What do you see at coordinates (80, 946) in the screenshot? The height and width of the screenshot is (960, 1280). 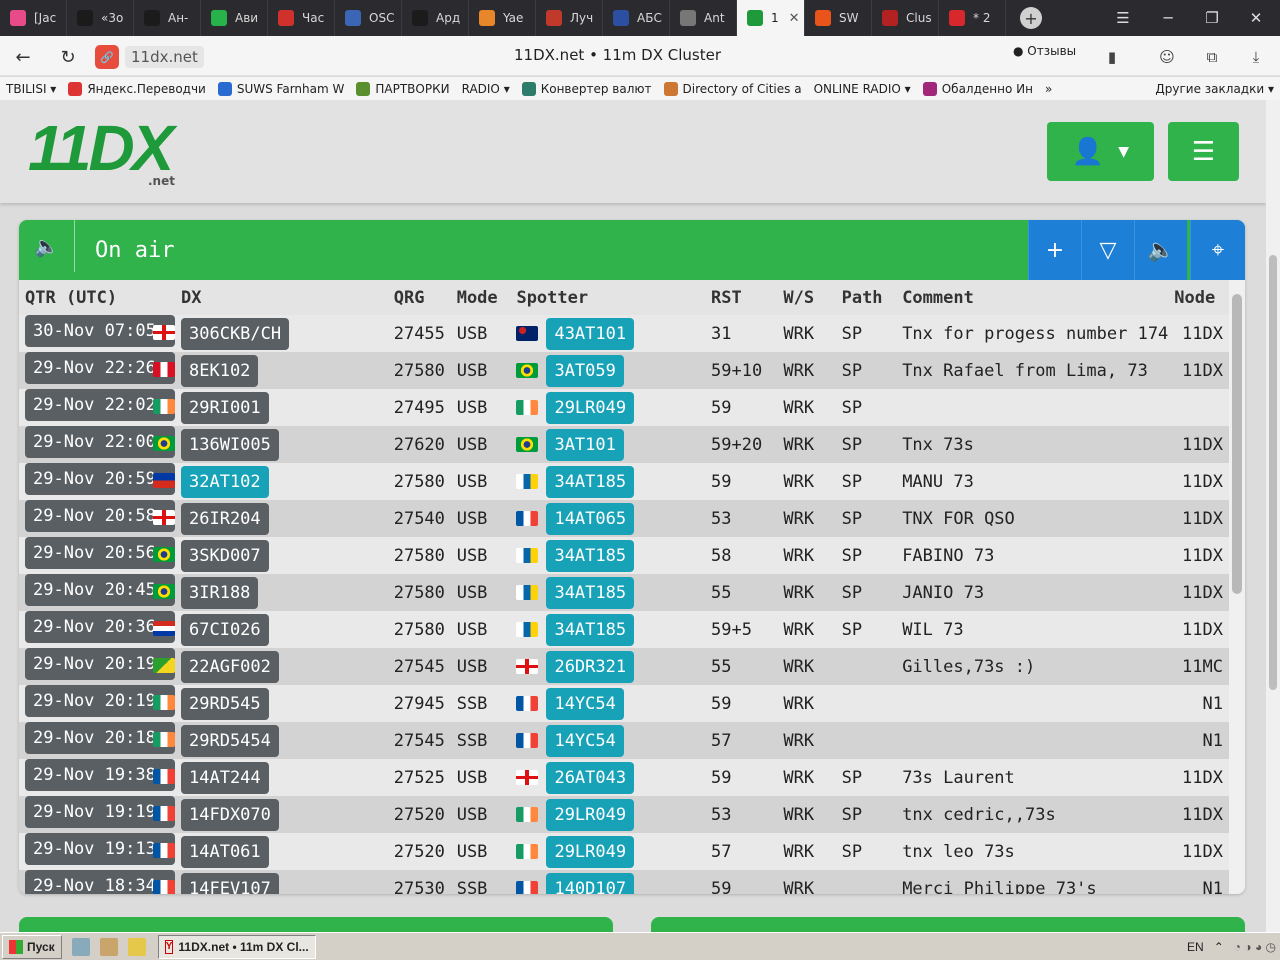 I see `media-player-icon` at bounding box center [80, 946].